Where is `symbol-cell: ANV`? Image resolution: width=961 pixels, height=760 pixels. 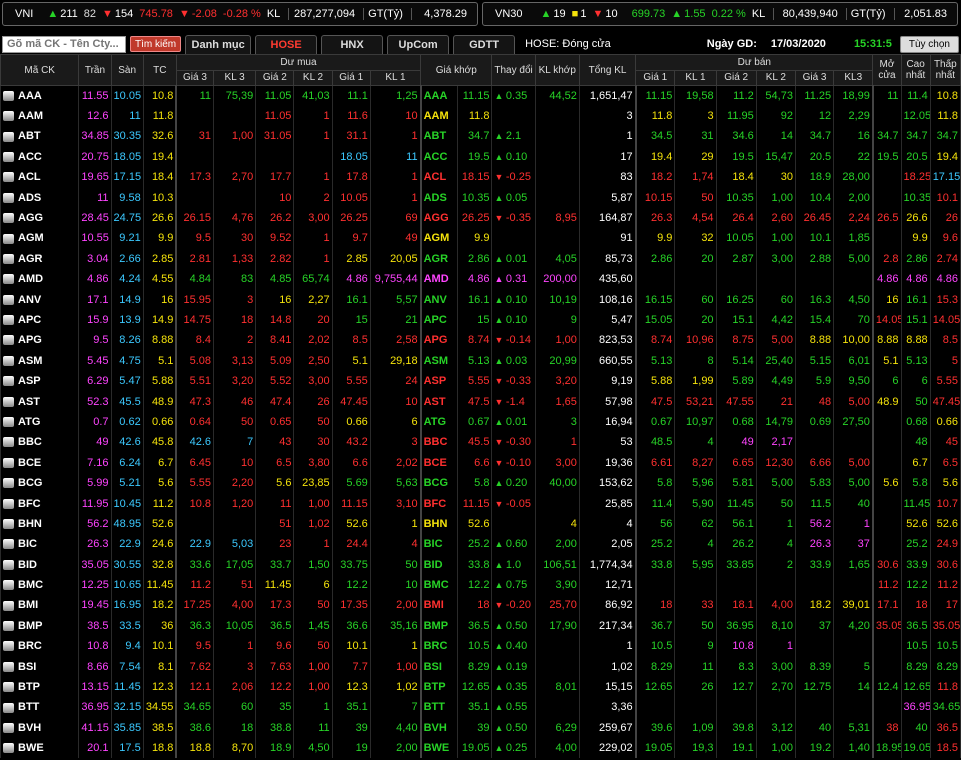 symbol-cell: ANV is located at coordinates (40, 299).